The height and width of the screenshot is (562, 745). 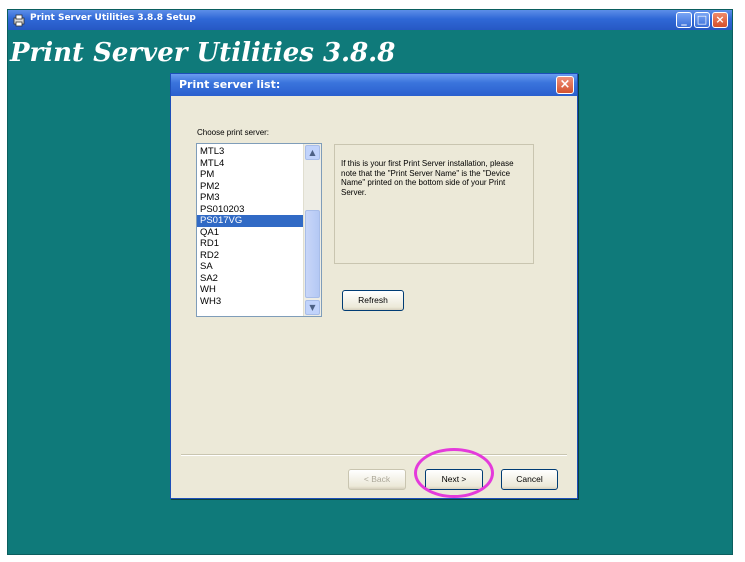 What do you see at coordinates (374, 85) in the screenshot?
I see `dialog-titlebar: Print server list: ×` at bounding box center [374, 85].